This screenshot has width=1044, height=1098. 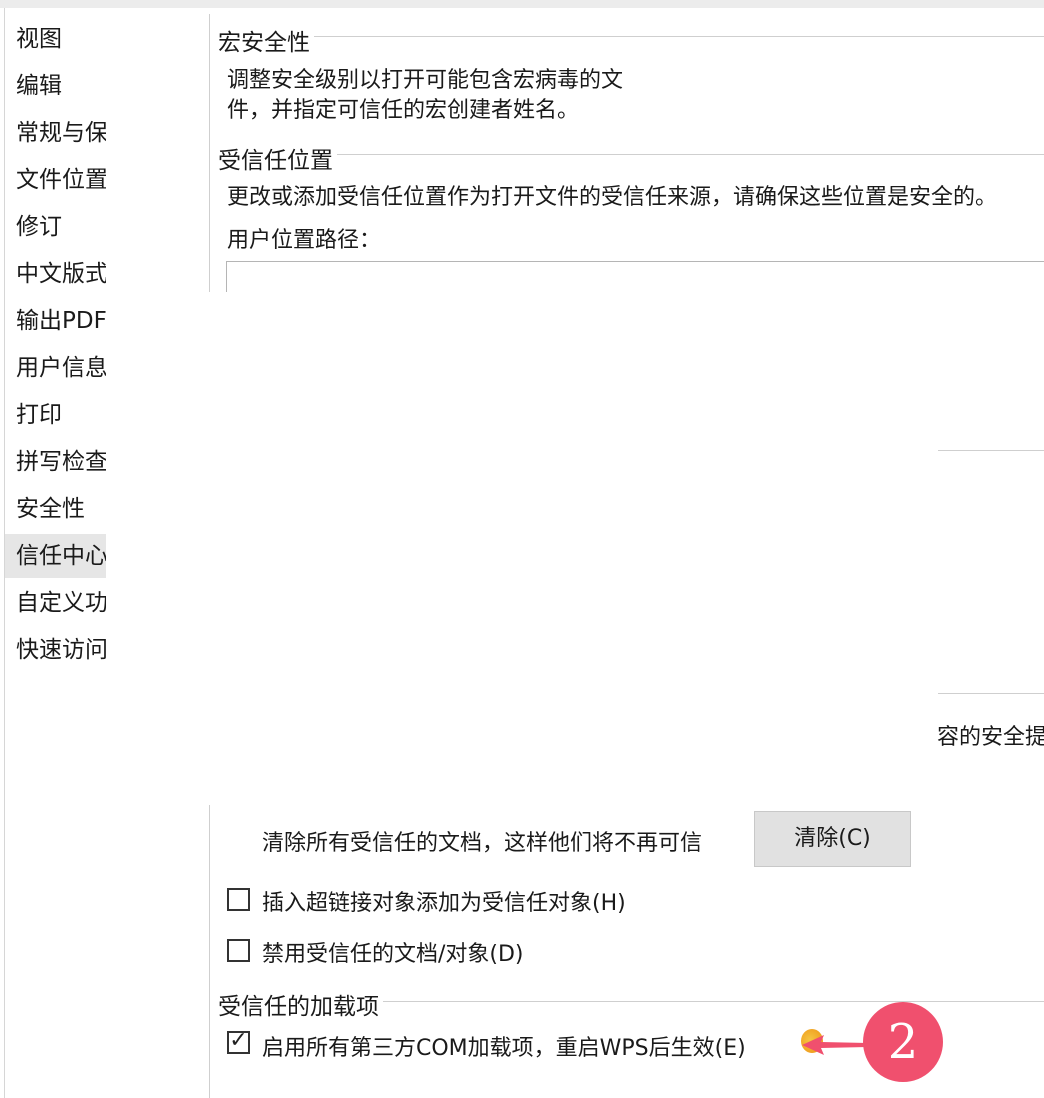 I want to click on macro-security-desc-2: 件，并指定可信任的宏创建者姓名。, so click(x=403, y=110).